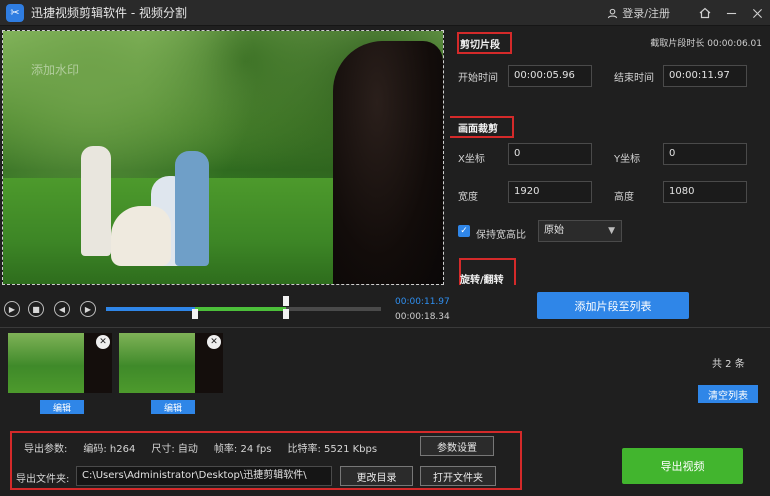  What do you see at coordinates (285, 301) in the screenshot?
I see `playhead-handle` at bounding box center [285, 301].